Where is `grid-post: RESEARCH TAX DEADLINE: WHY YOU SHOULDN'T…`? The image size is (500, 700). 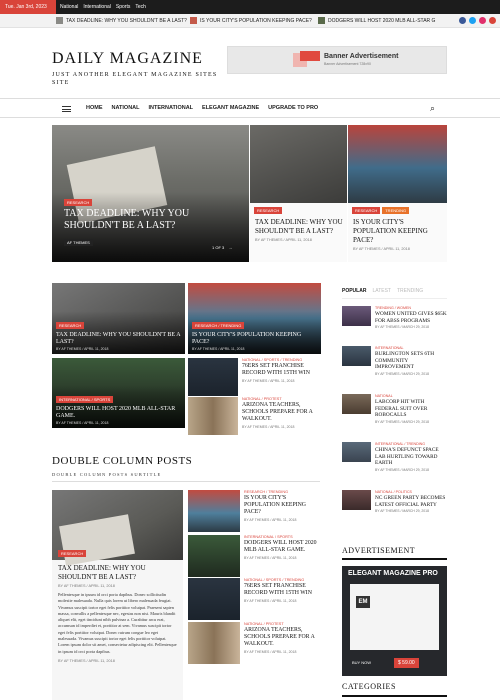 grid-post: RESEARCH TAX DEADLINE: WHY YOU SHOULDN'T… is located at coordinates (118, 318).